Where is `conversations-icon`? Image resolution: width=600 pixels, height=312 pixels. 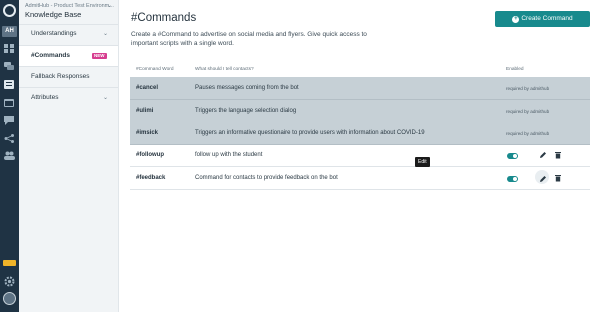
conversations-icon is located at coordinates (9, 66).